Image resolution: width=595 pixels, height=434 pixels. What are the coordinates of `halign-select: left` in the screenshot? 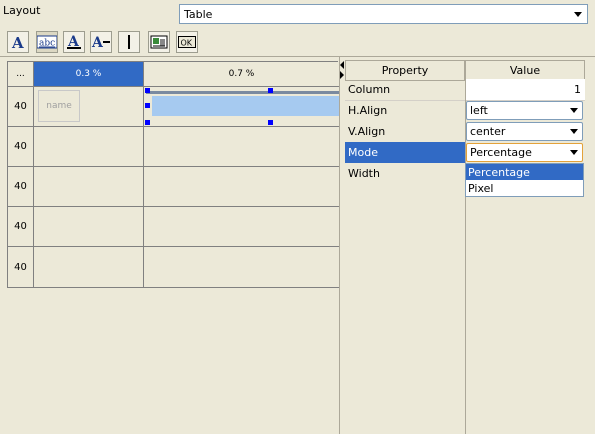 It's located at (524, 110).